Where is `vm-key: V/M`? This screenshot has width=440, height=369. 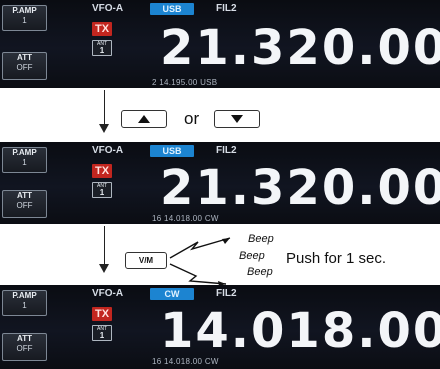 vm-key: V/M is located at coordinates (146, 260).